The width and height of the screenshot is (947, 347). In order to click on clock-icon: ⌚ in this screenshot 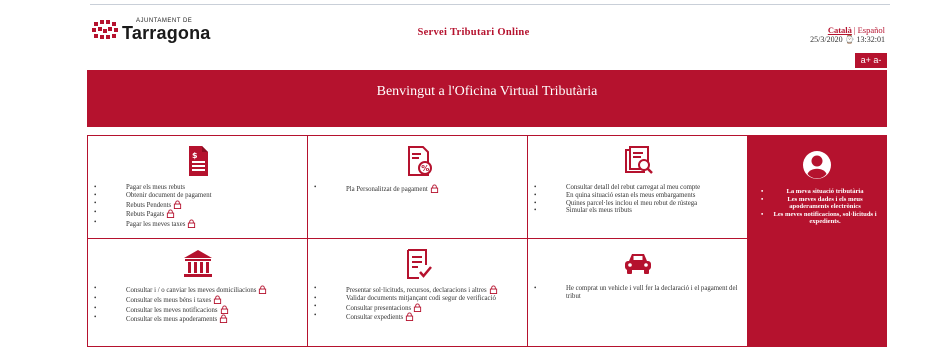, I will do `click(849, 39)`.